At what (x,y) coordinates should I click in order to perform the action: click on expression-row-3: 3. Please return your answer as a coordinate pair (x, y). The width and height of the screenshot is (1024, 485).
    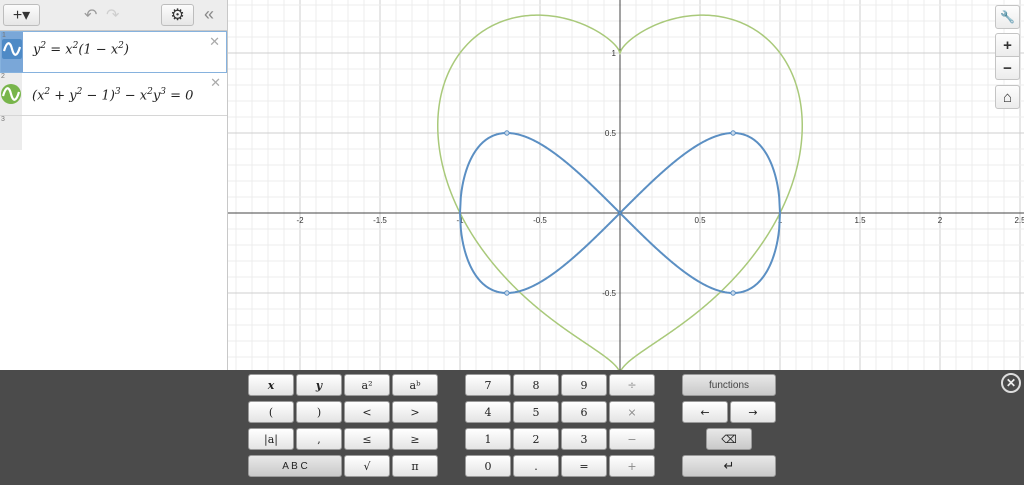
    Looking at the image, I should click on (113, 133).